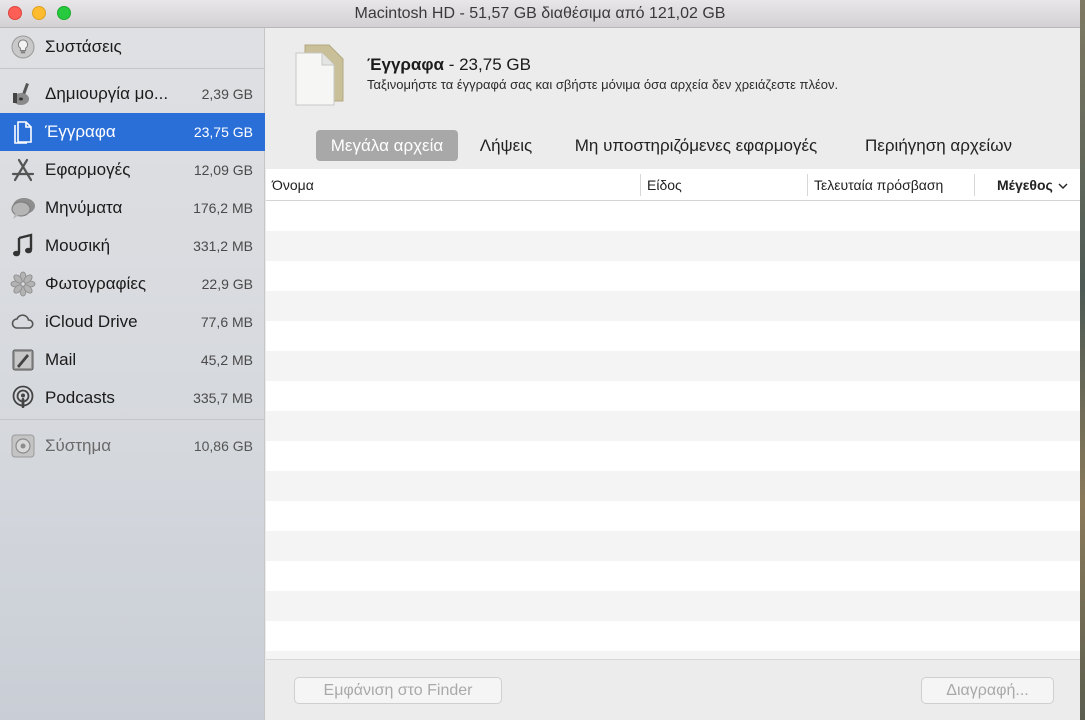 This screenshot has height=720, width=1085. Describe the element at coordinates (132, 208) in the screenshot. I see `sidebar-item-messages: Μηνύματα 176,2 MB` at that location.